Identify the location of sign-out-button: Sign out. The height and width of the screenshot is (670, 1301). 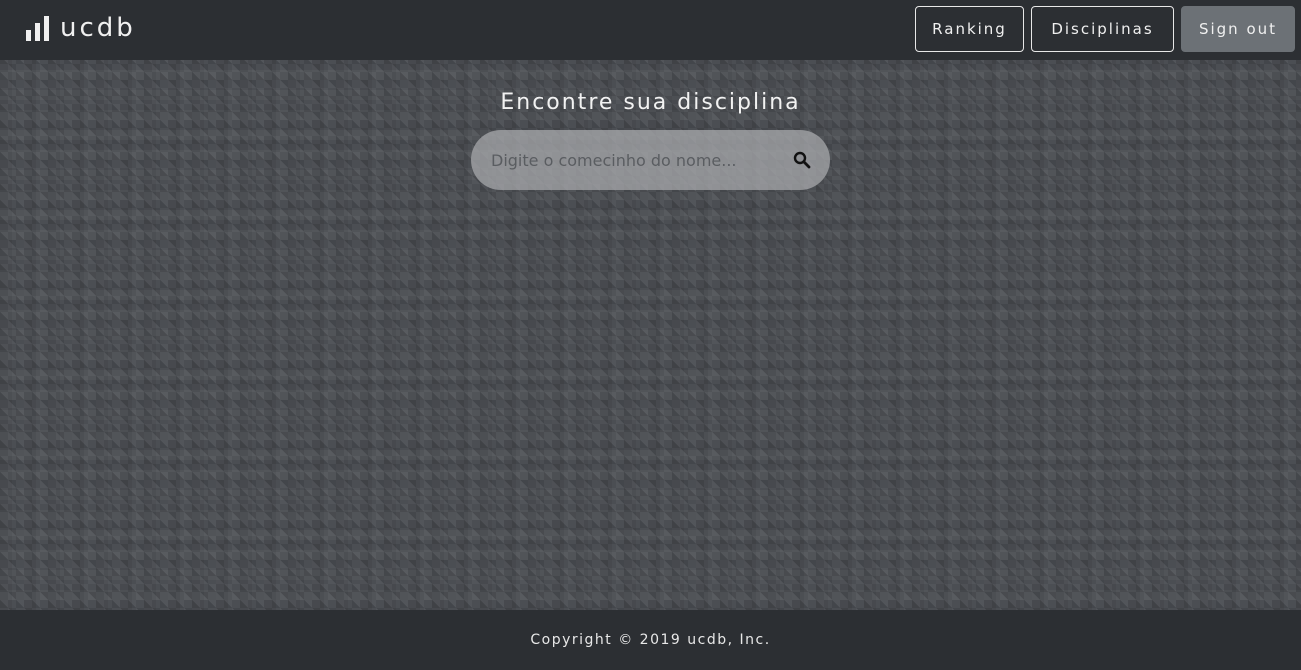
(1238, 29).